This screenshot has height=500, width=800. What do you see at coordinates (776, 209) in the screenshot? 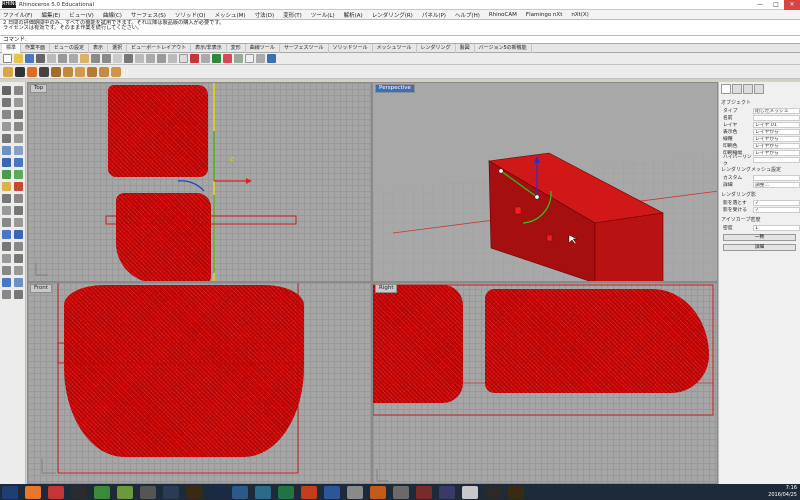
I see `receive-shadow-checkbox: ✓` at bounding box center [776, 209].